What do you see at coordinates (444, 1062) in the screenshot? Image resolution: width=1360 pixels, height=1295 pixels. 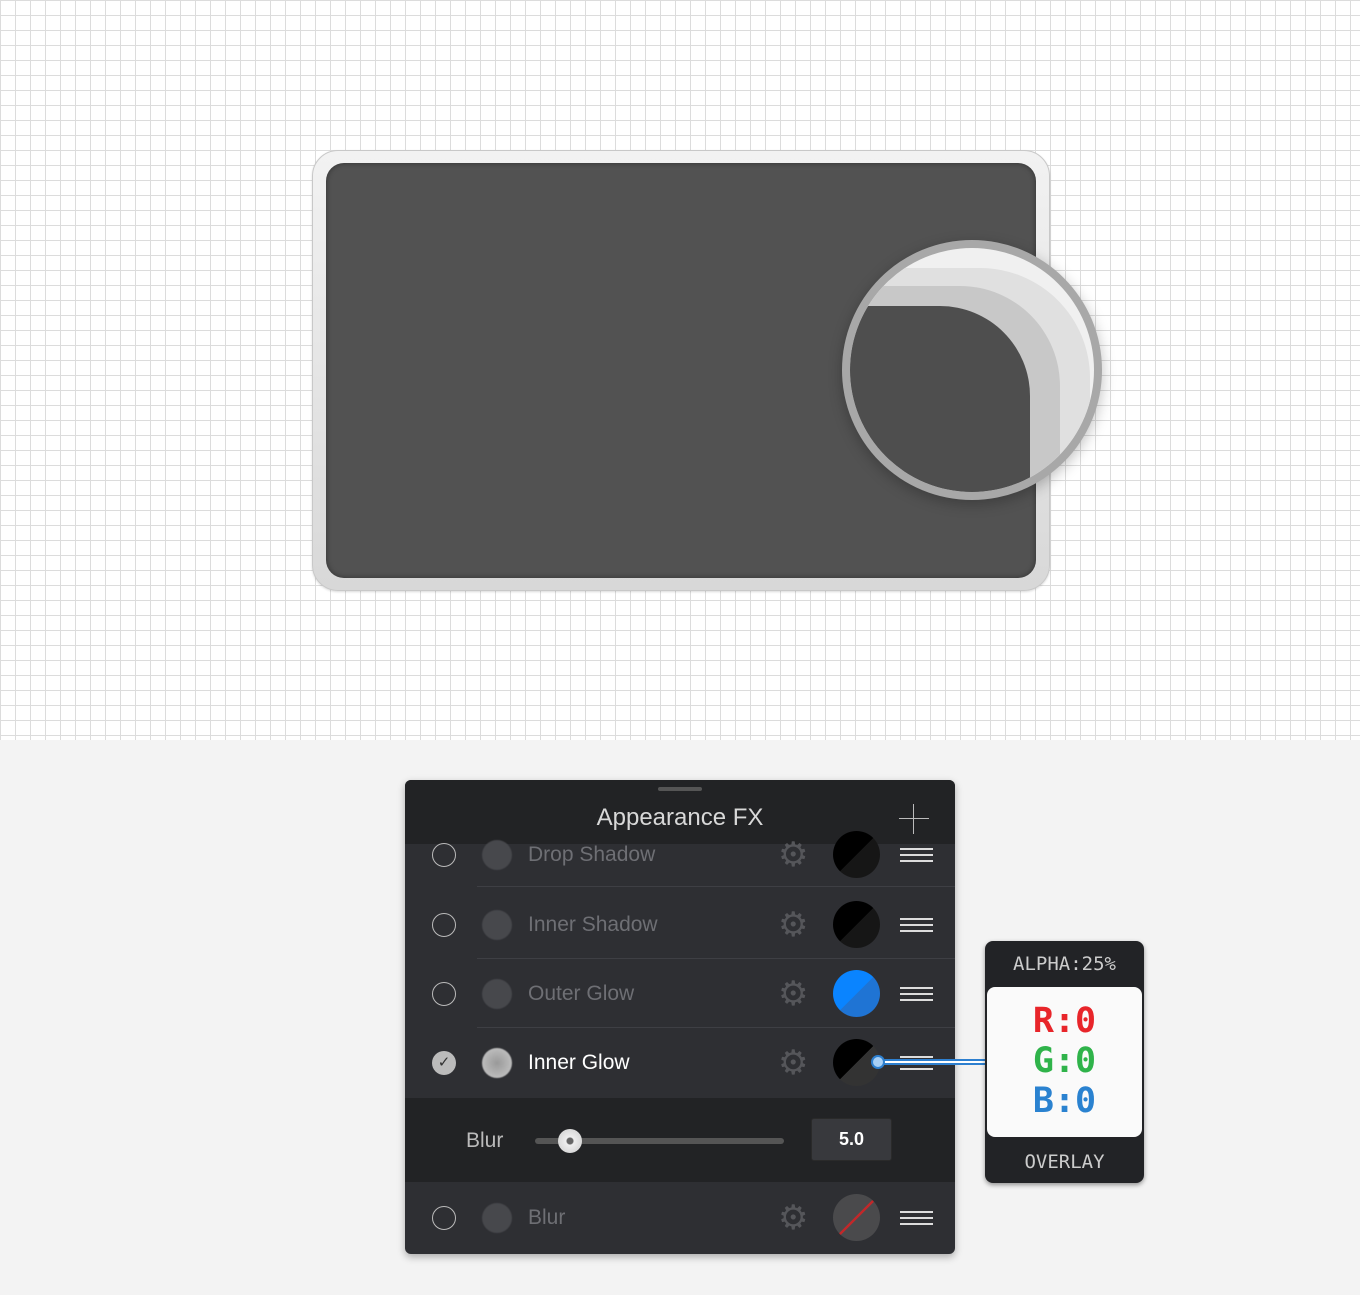 I see `checkbox-checked: ✓` at bounding box center [444, 1062].